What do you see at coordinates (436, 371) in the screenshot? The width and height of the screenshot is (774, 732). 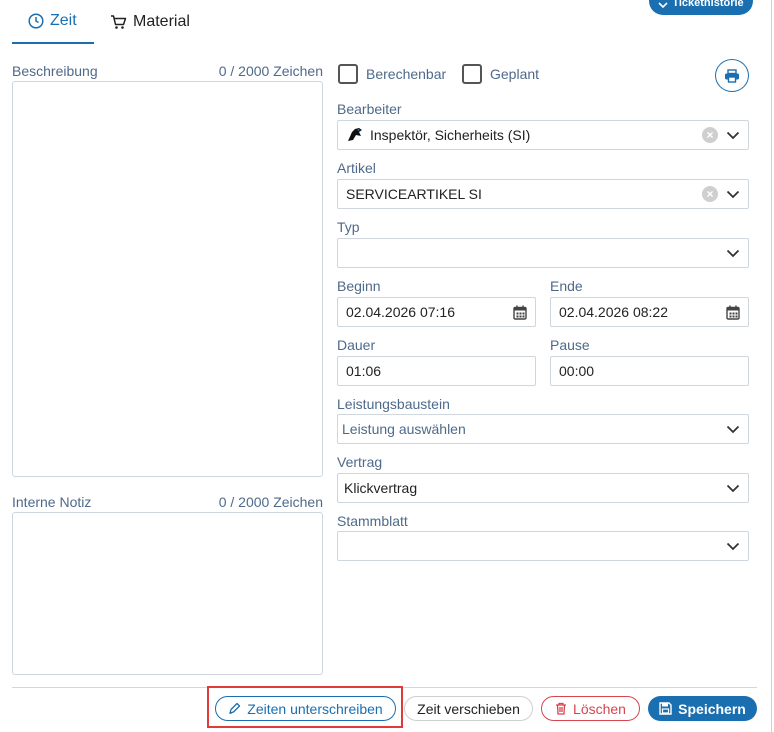 I see `duration-input: 01:06` at bounding box center [436, 371].